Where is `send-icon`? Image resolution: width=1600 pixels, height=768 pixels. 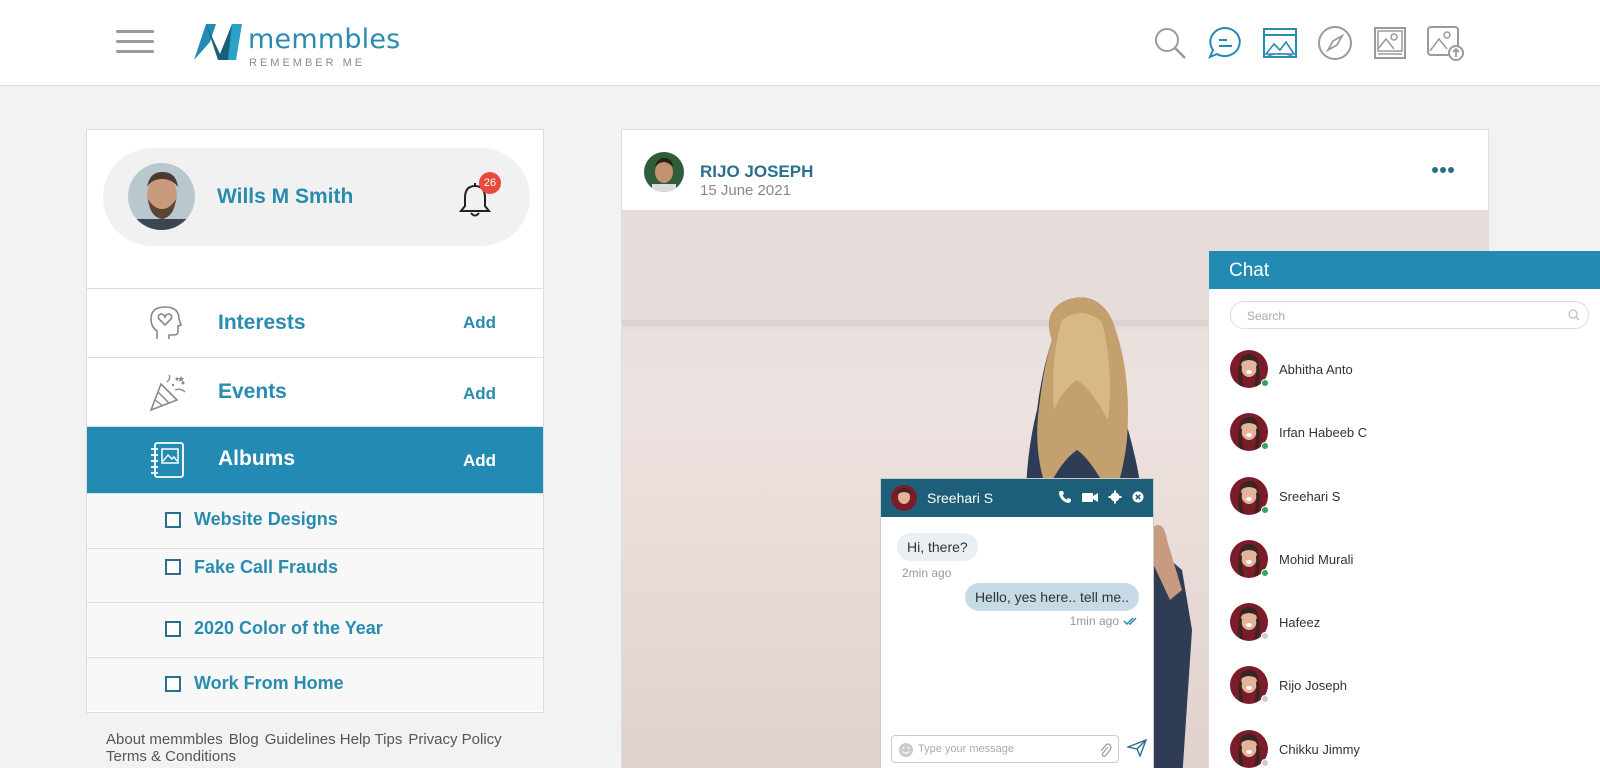
send-icon is located at coordinates (1137, 748).